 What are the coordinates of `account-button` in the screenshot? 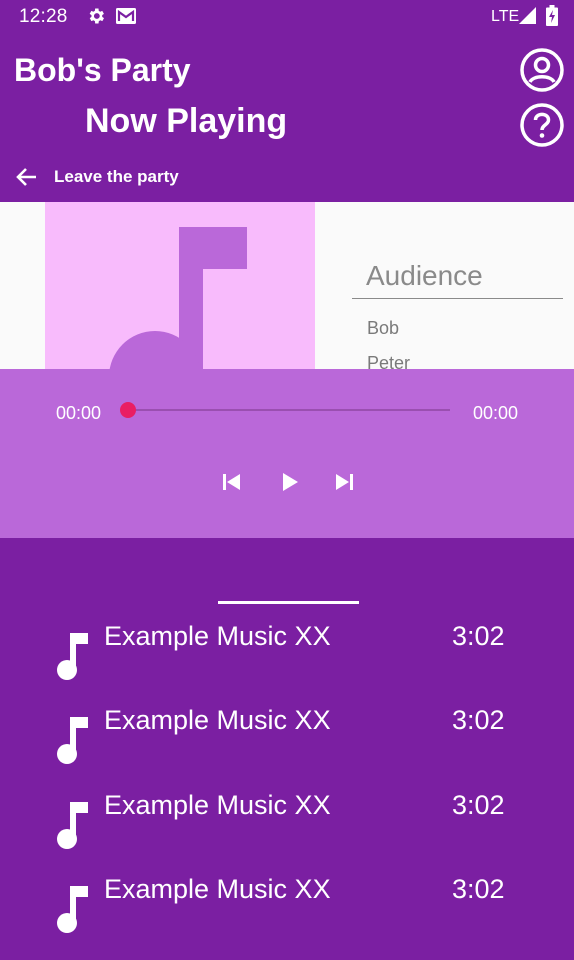 It's located at (542, 70).